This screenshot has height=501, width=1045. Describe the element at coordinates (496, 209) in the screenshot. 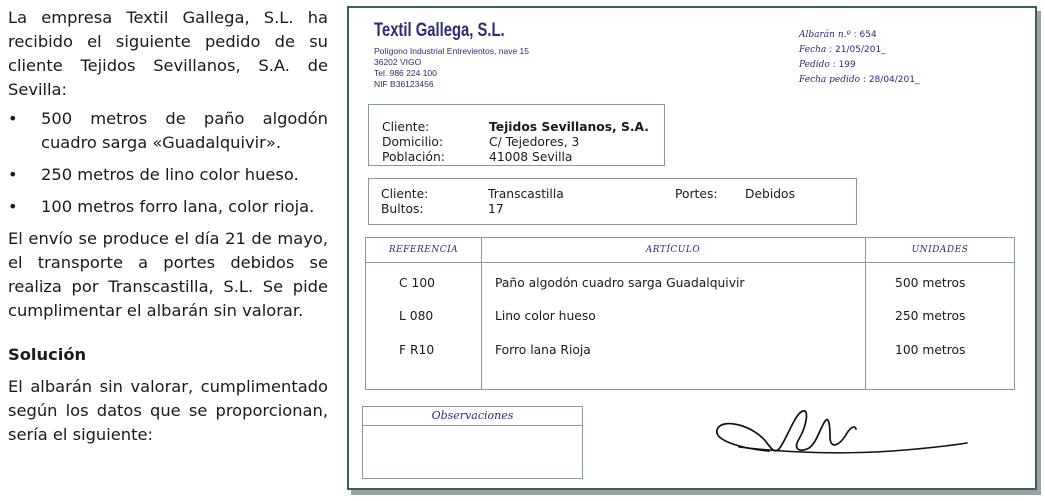

I see `packages-value: 17` at that location.